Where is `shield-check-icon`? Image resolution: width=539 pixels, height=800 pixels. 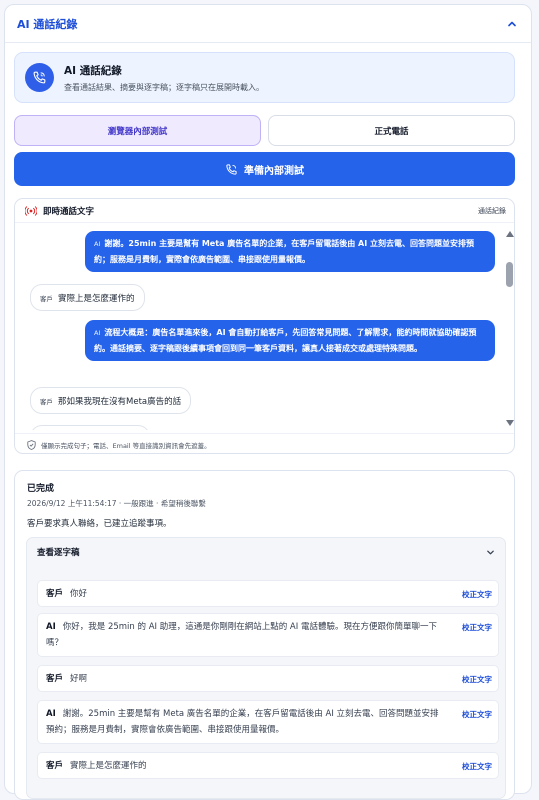 shield-check-icon is located at coordinates (31, 444).